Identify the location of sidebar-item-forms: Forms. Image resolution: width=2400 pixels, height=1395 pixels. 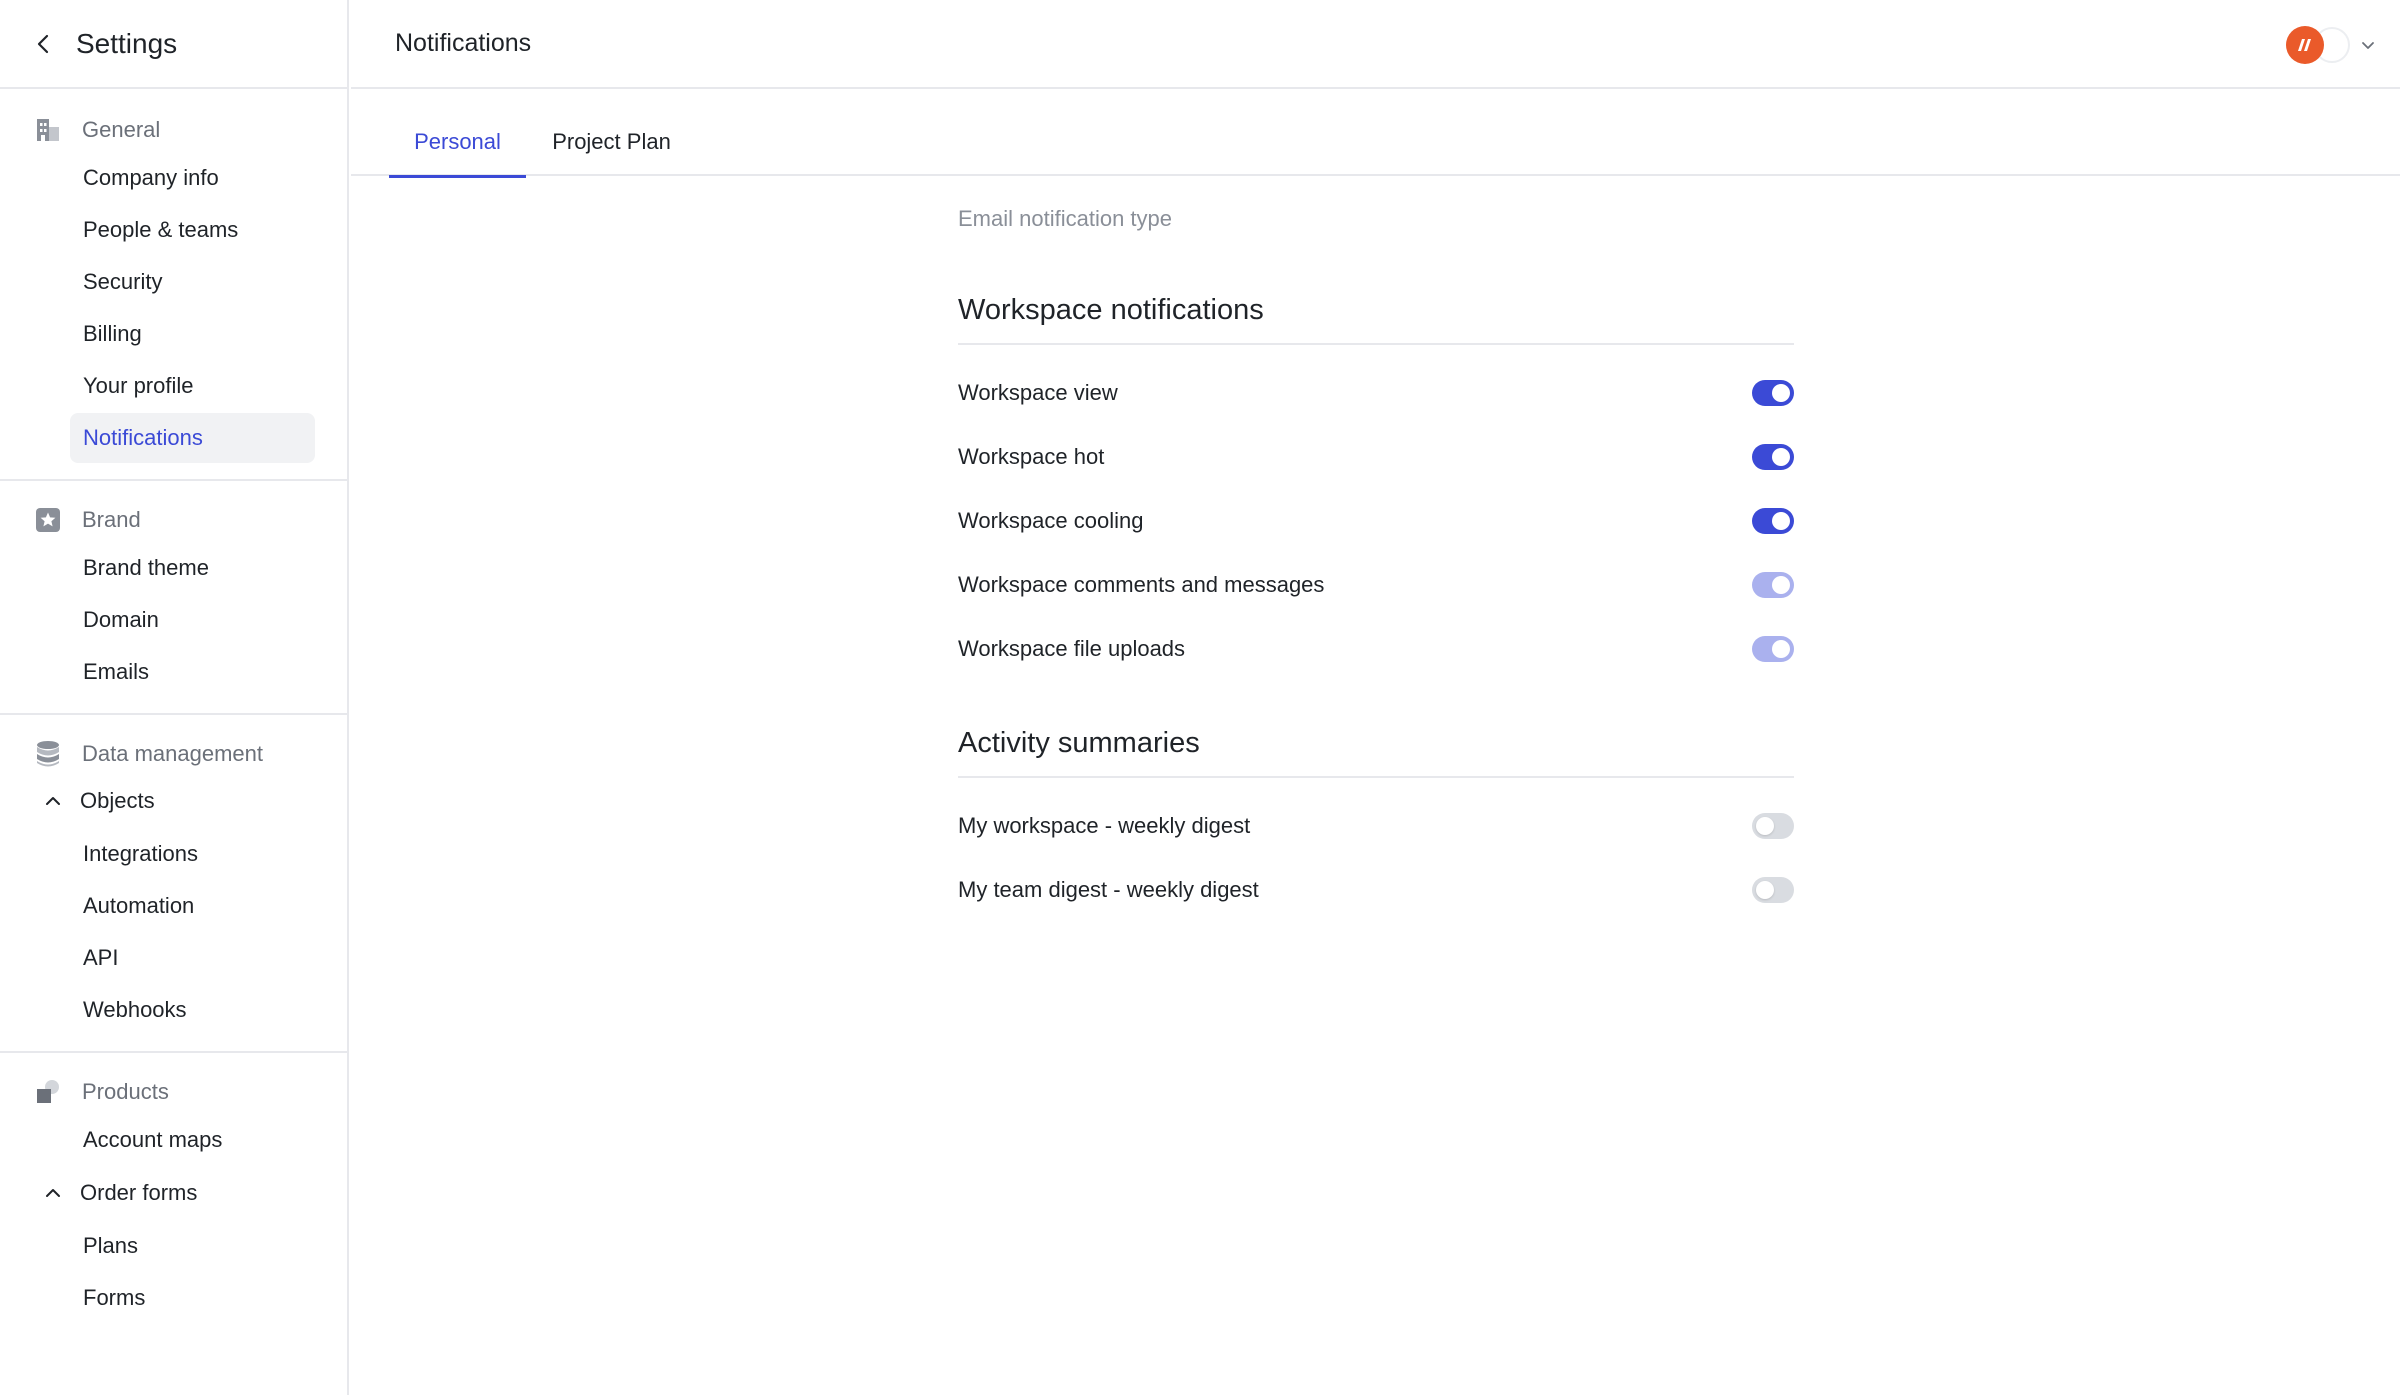
(192, 1298).